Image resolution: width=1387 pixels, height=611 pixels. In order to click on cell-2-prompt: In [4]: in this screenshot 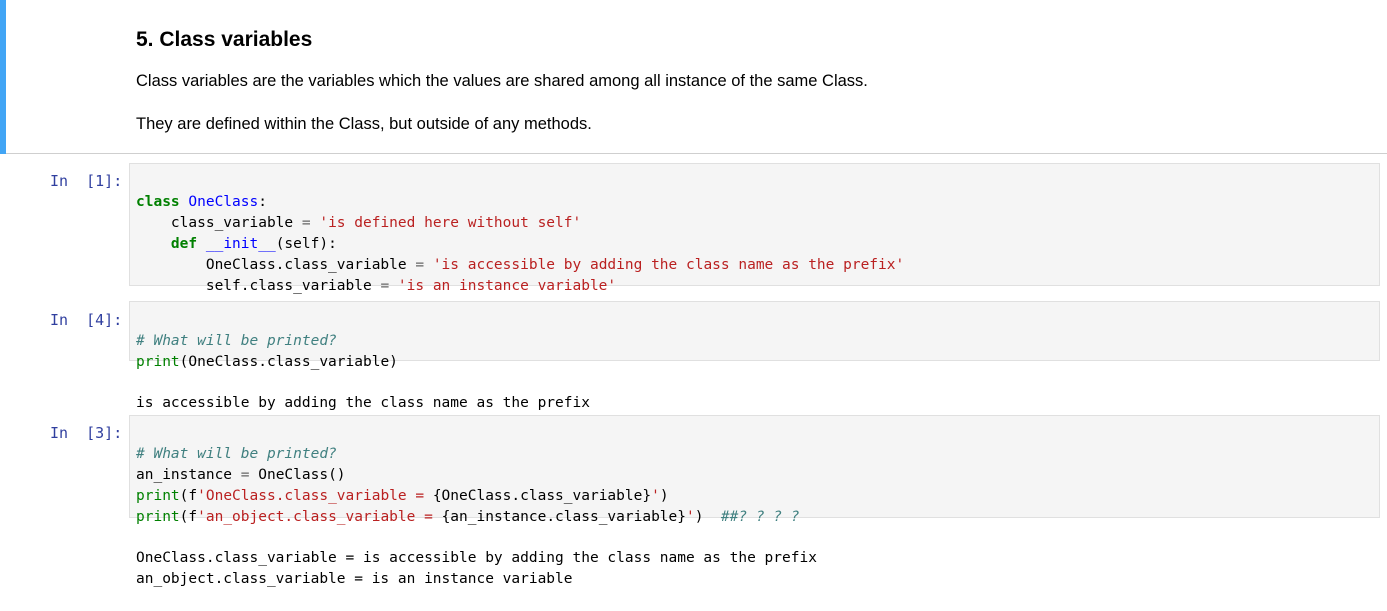, I will do `click(86, 320)`.